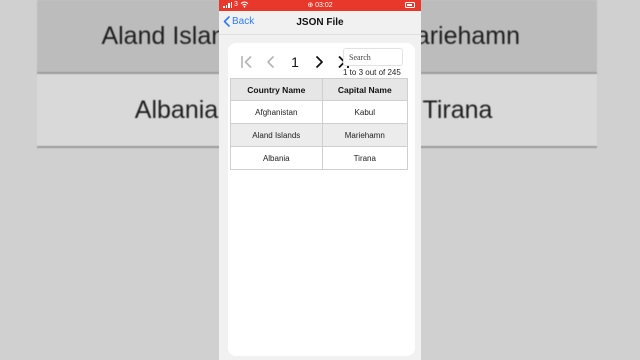  I want to click on navigation-bar: Back JSON File, so click(320, 23).